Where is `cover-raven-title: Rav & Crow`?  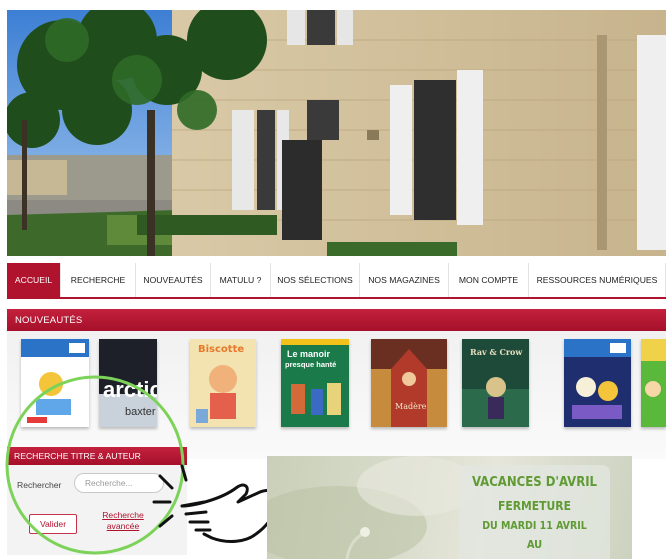 cover-raven-title: Rav & Crow is located at coordinates (496, 352).